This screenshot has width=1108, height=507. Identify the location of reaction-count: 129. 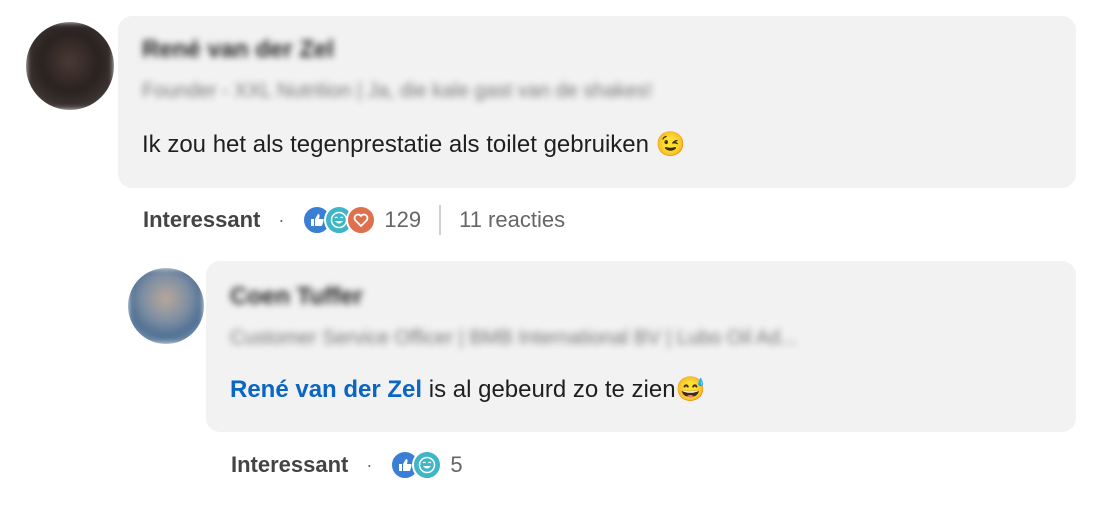
(403, 219).